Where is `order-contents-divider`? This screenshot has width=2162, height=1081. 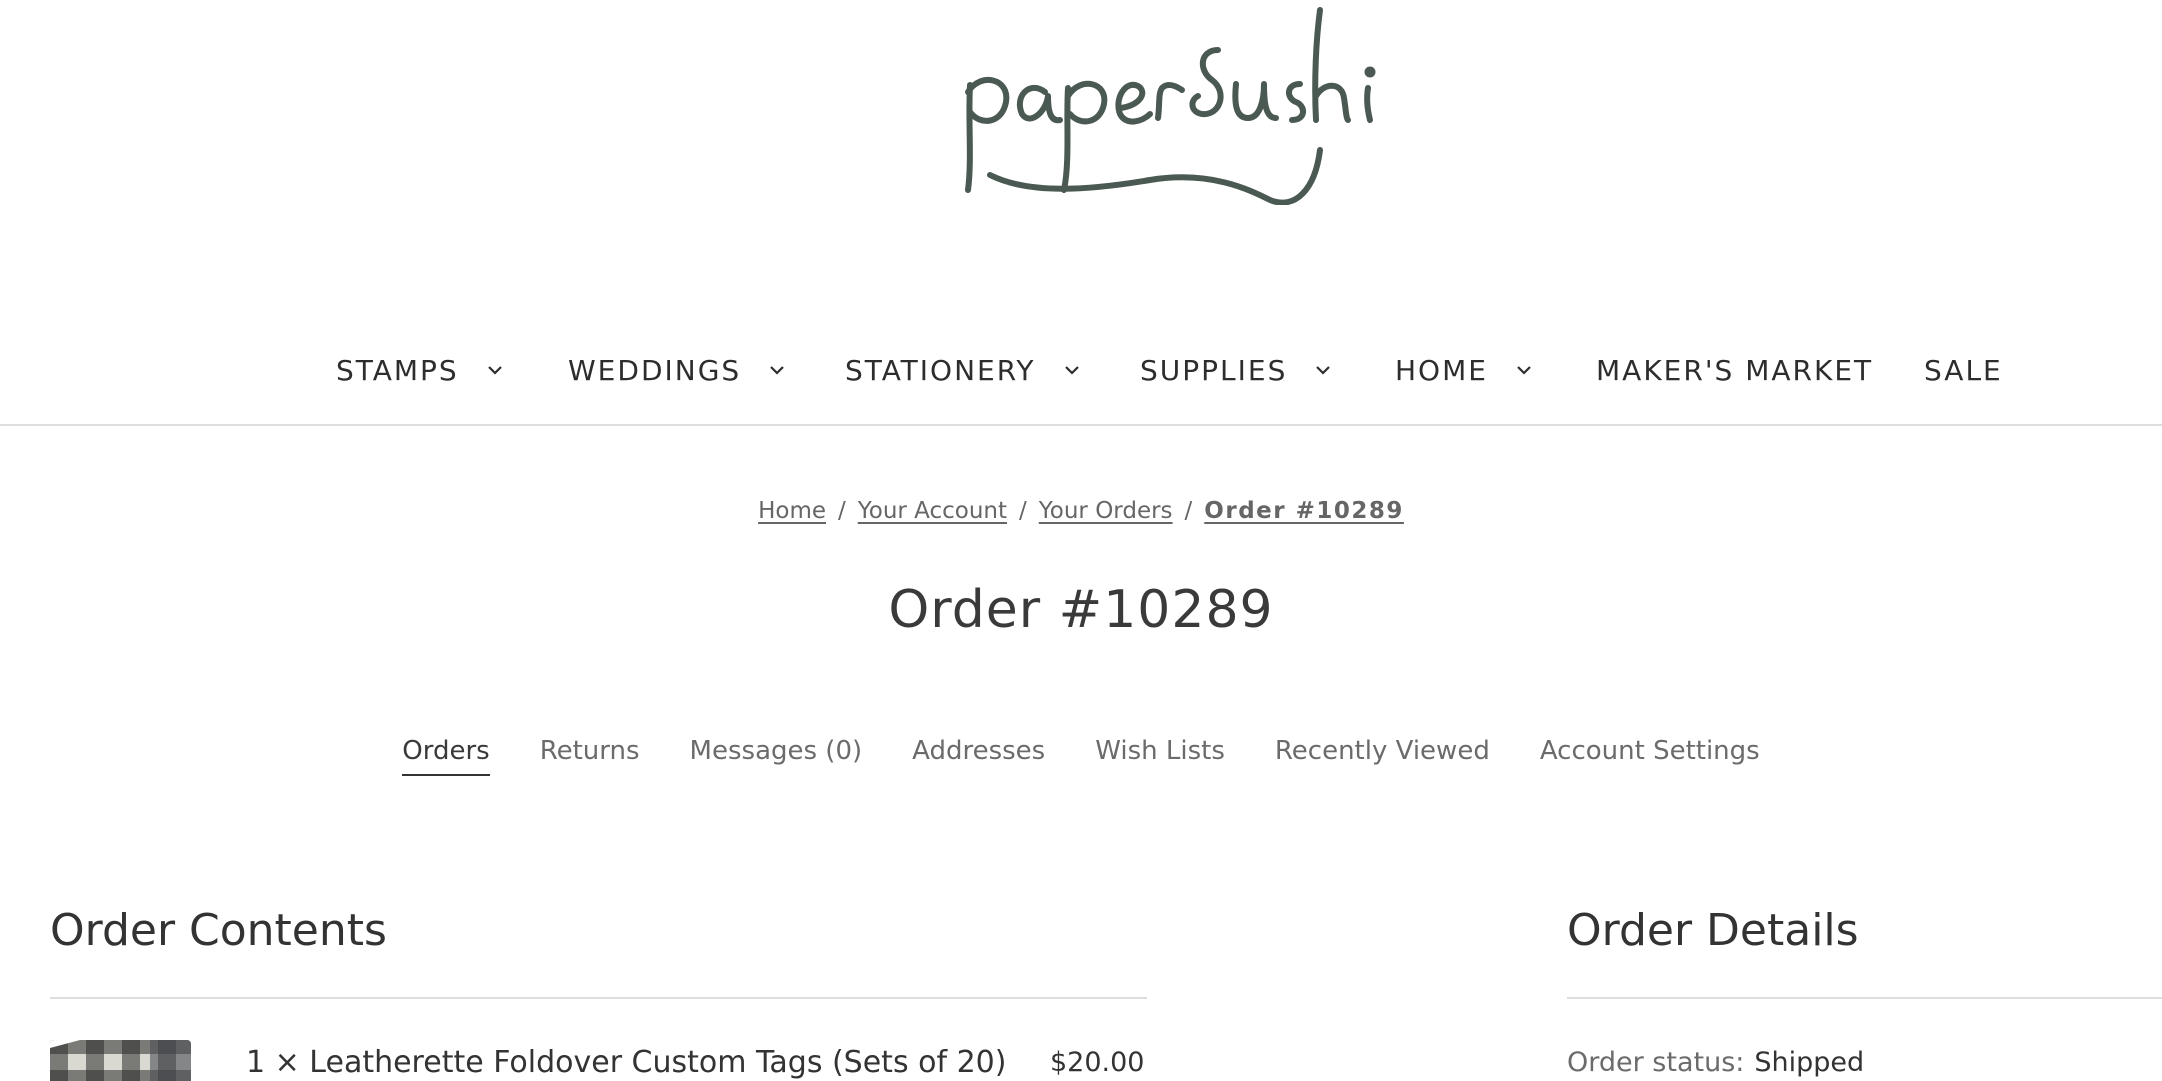
order-contents-divider is located at coordinates (598, 998).